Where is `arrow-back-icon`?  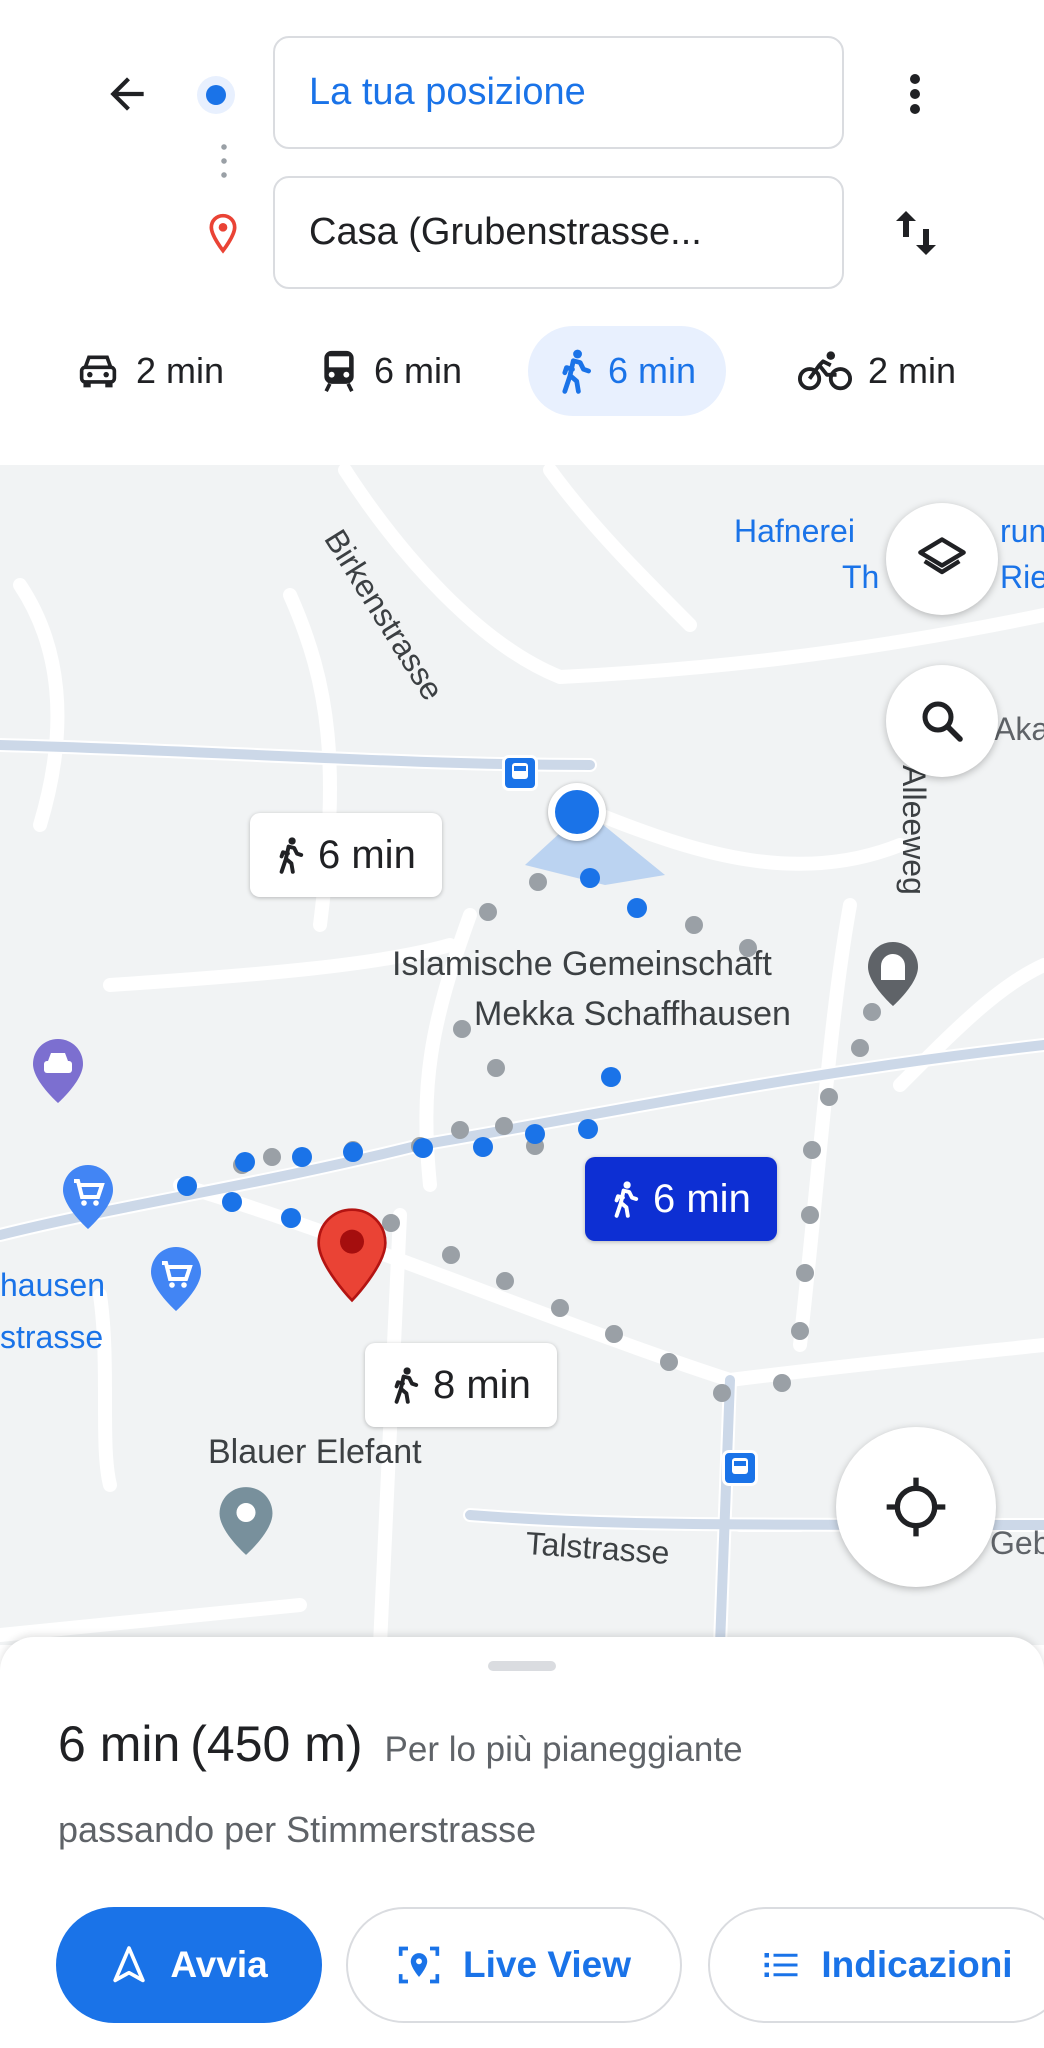 arrow-back-icon is located at coordinates (127, 94).